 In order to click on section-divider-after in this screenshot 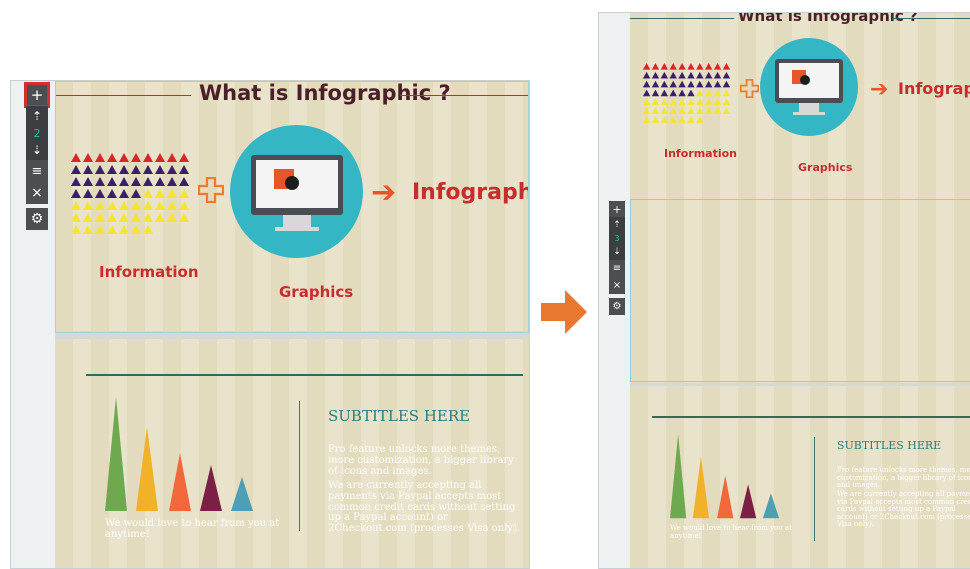, I will do `click(800, 384)`.